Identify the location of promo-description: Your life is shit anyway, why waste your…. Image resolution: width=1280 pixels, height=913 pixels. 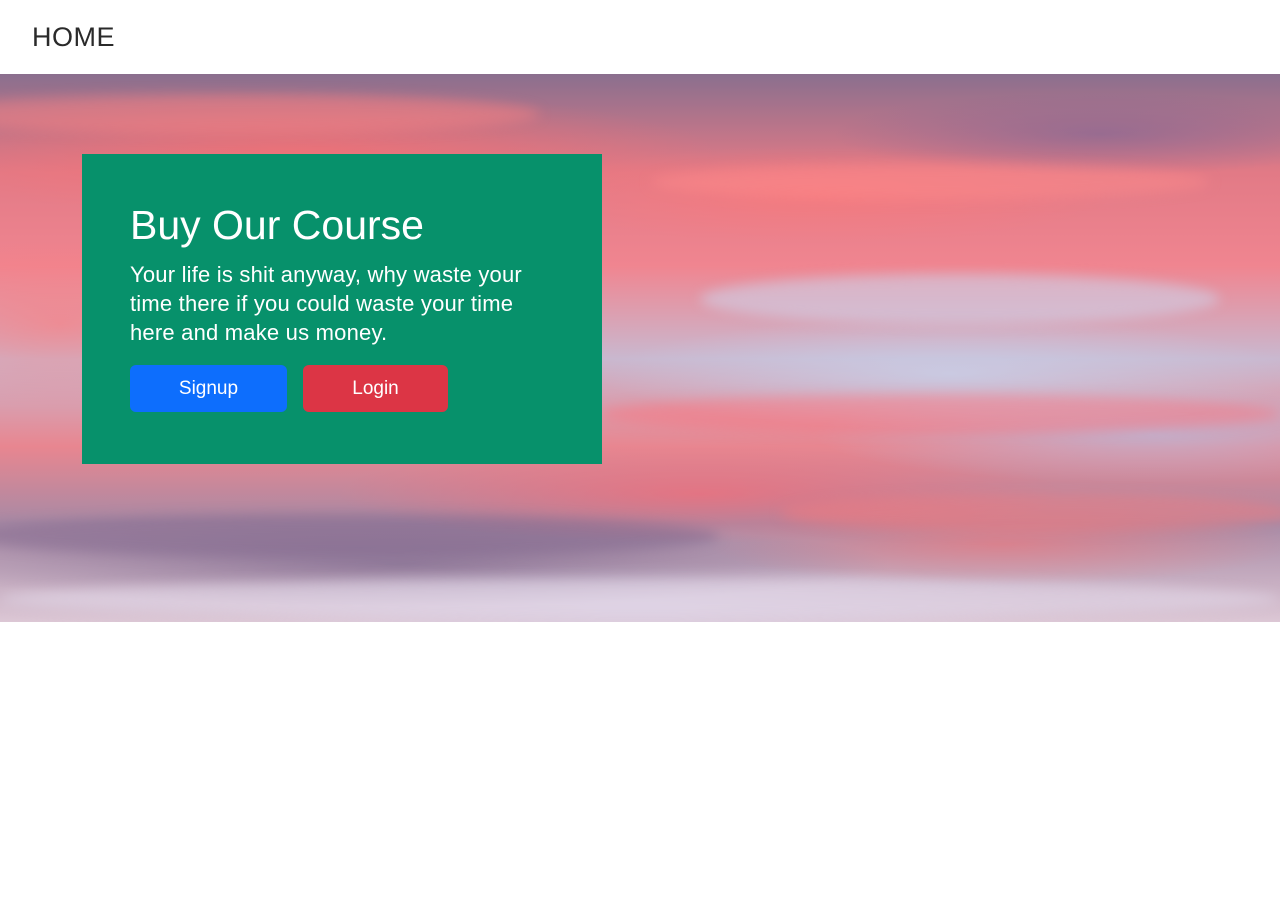
(326, 303).